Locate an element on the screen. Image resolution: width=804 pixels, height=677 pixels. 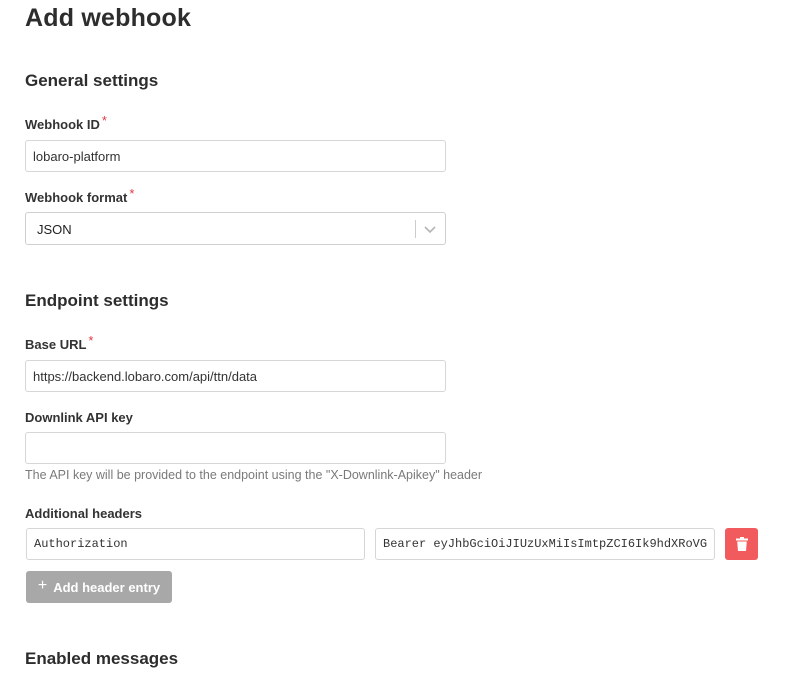
general-settings-title: General settings is located at coordinates (92, 80).